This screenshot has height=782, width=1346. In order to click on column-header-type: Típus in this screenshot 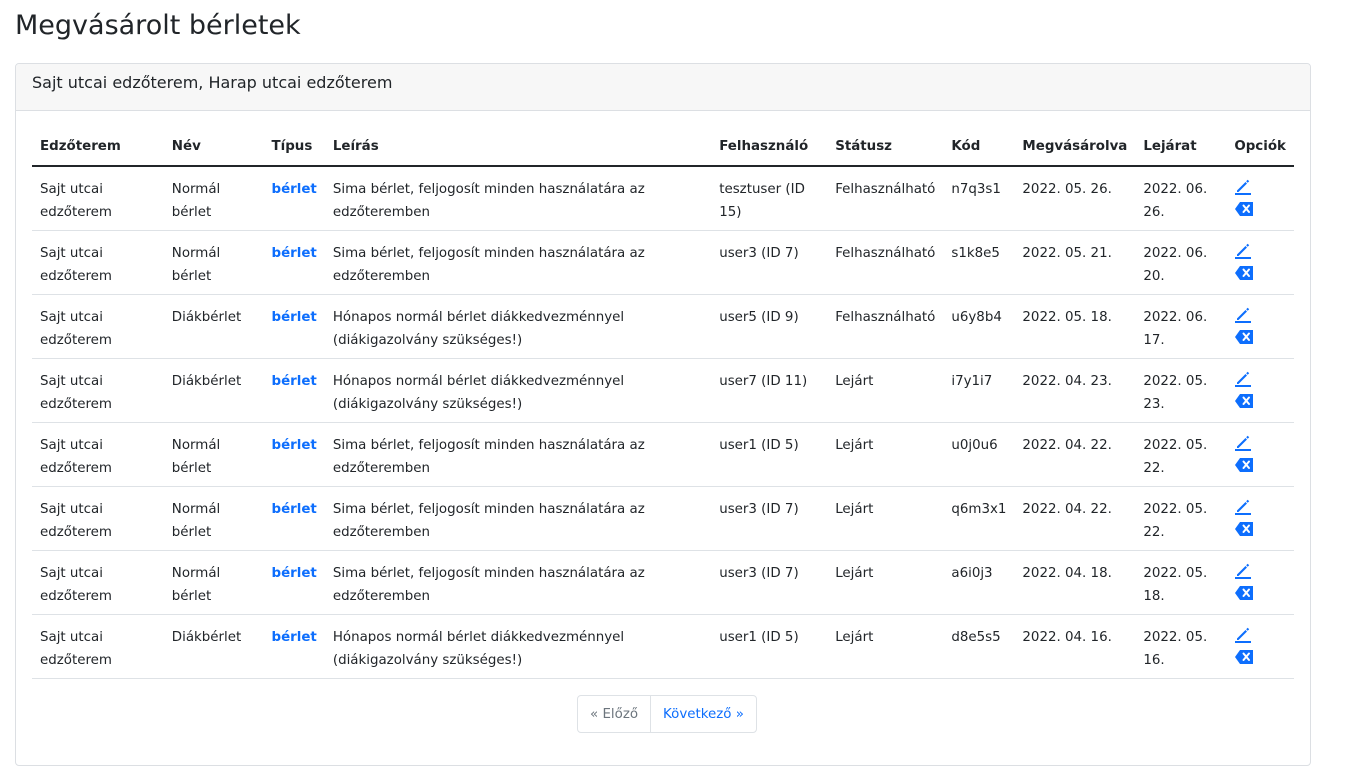, I will do `click(294, 147)`.